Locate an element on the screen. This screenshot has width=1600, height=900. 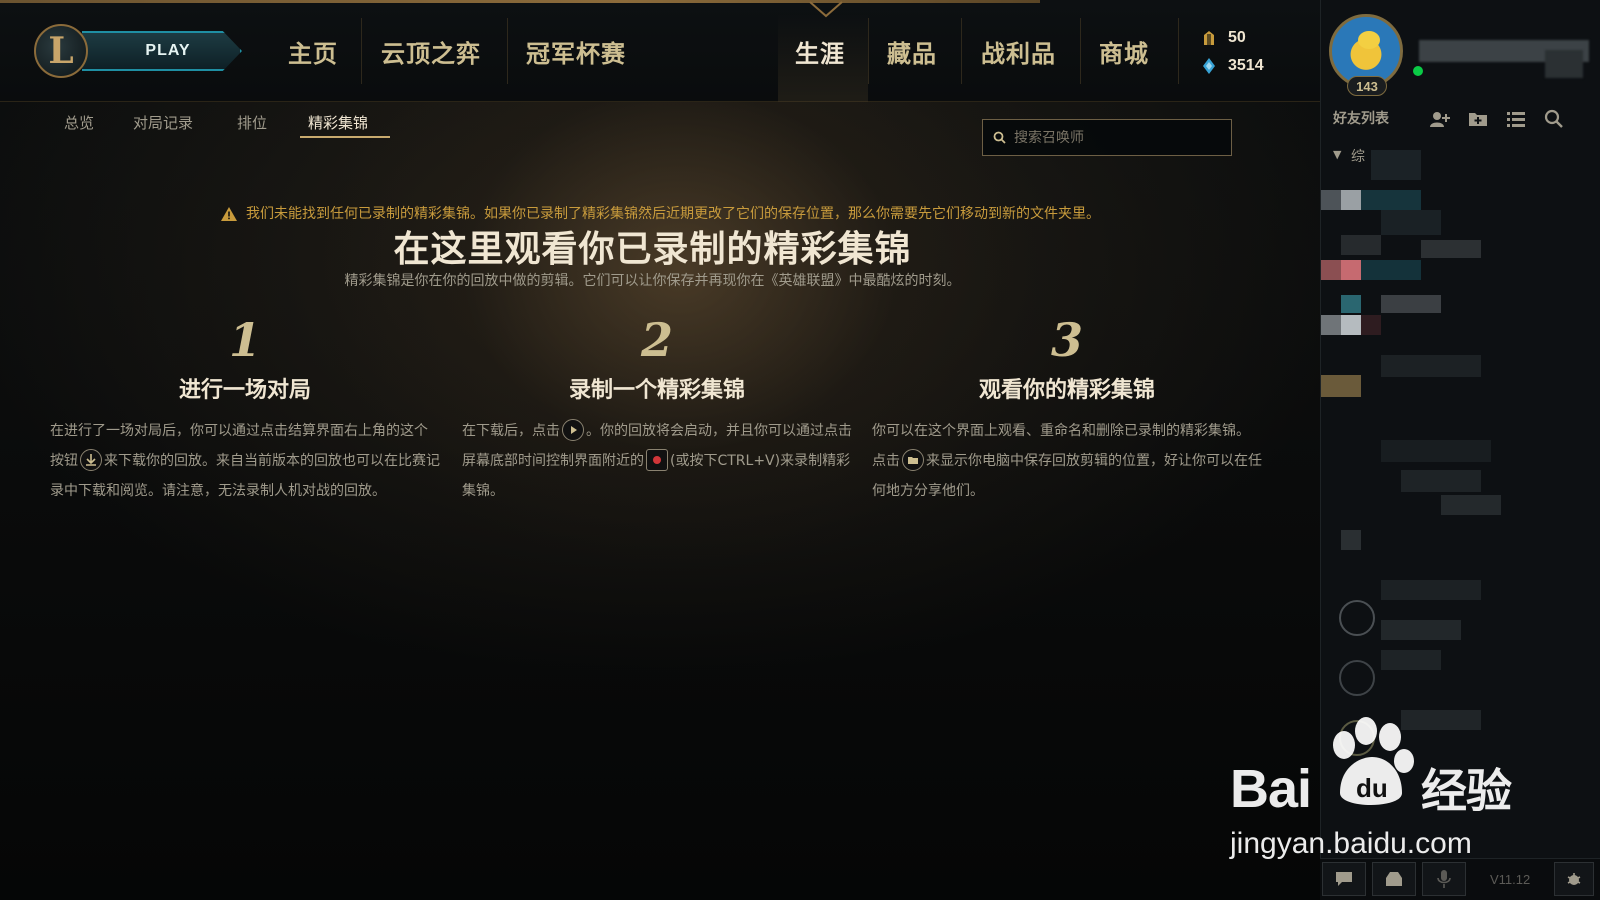
microphone-icon is located at coordinates (1444, 879).